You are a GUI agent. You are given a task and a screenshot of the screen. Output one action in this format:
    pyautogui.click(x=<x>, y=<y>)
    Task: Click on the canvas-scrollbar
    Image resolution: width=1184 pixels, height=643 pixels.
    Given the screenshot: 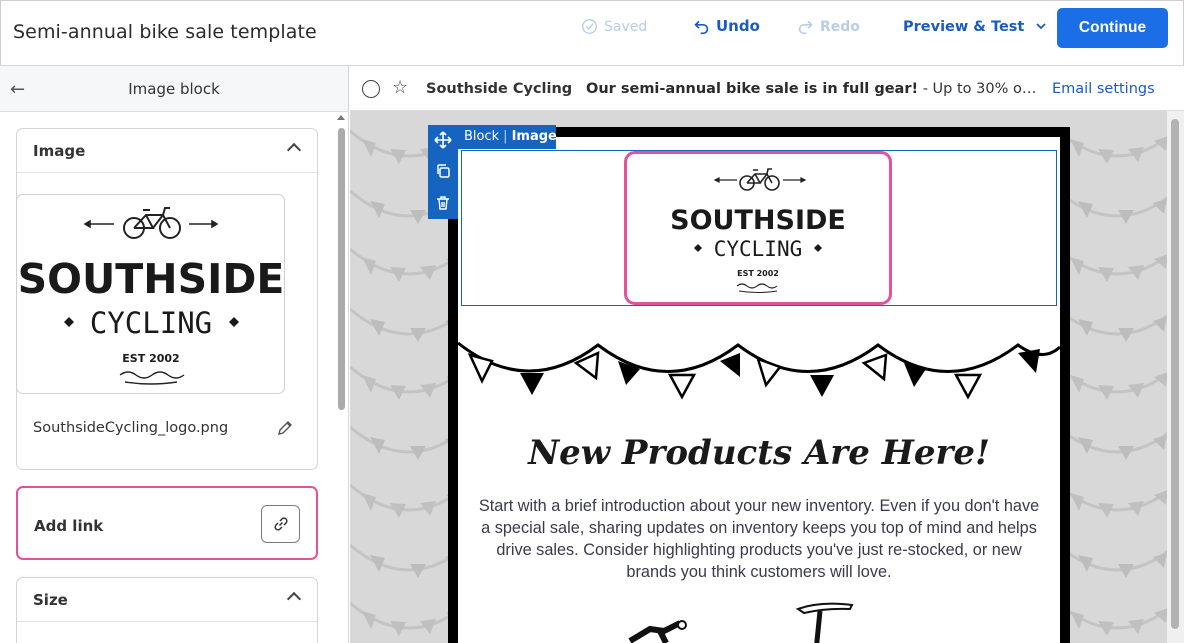 What is the action you would take?
    pyautogui.click(x=1175, y=377)
    